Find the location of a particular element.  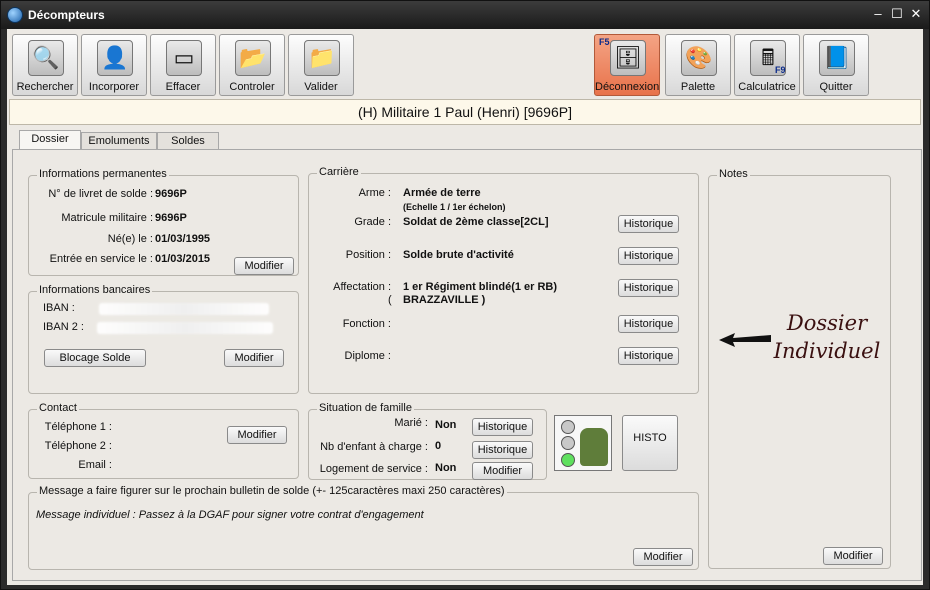

status-indicator is located at coordinates (583, 443).